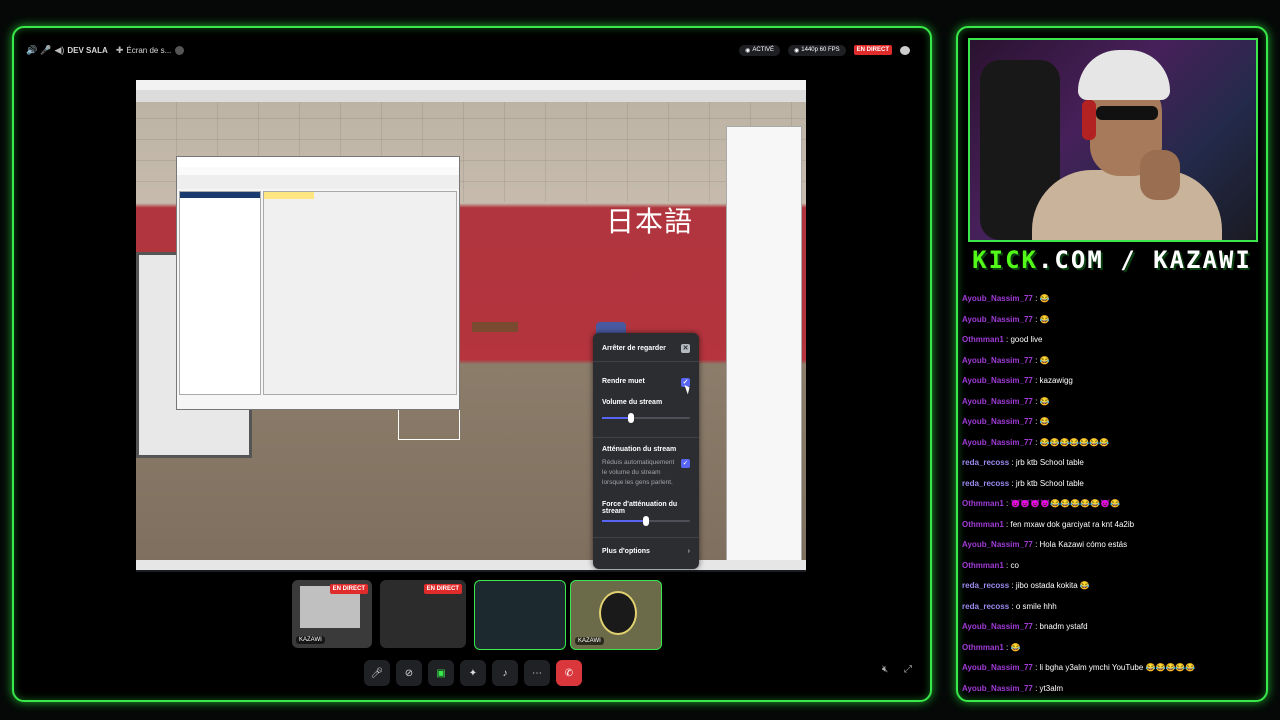 This screenshot has height=720, width=1280. Describe the element at coordinates (1036, 606) in the screenshot. I see `chat-text: o smile hhh` at that location.